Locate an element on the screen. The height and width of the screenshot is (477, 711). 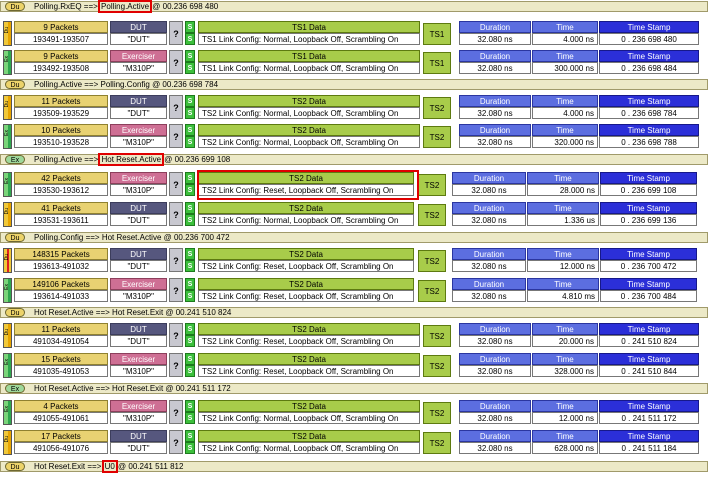
time-value: 20.000 ns is located at coordinates (565, 341).